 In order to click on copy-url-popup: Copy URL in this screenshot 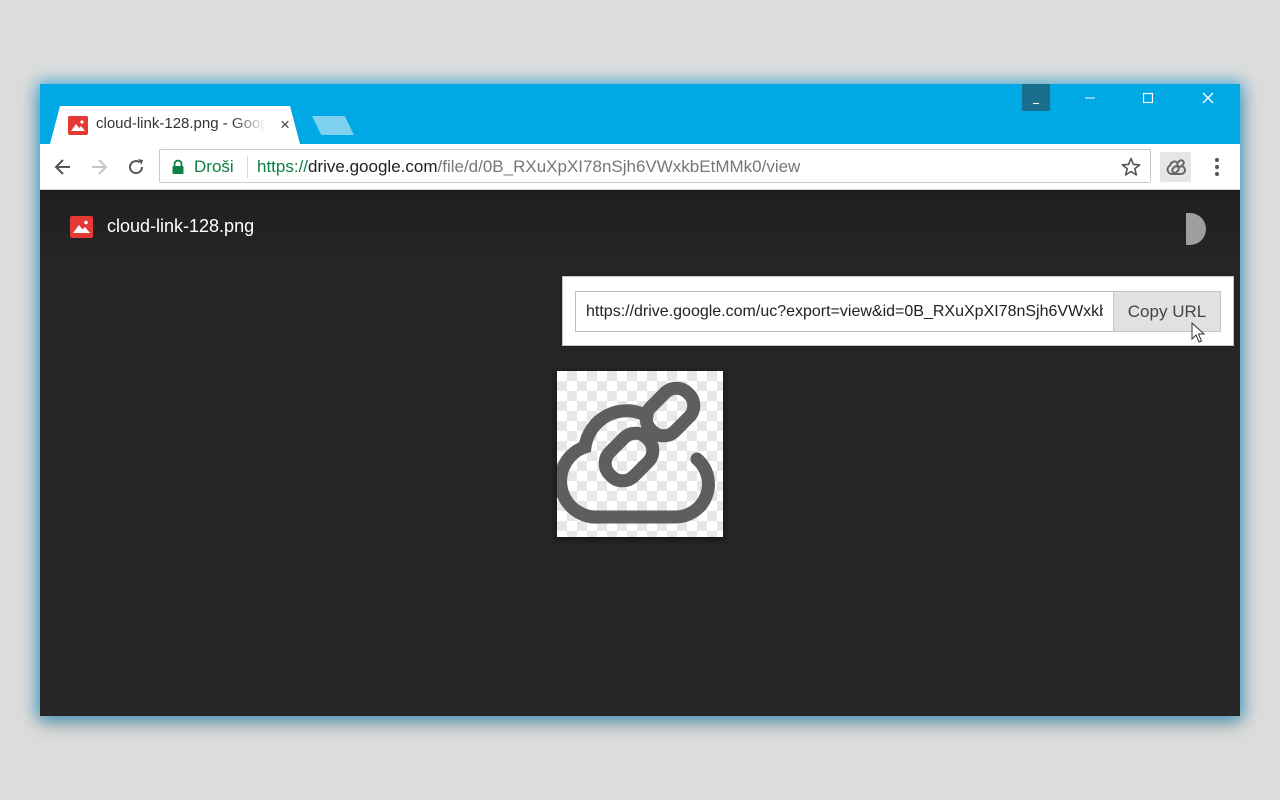, I will do `click(898, 311)`.